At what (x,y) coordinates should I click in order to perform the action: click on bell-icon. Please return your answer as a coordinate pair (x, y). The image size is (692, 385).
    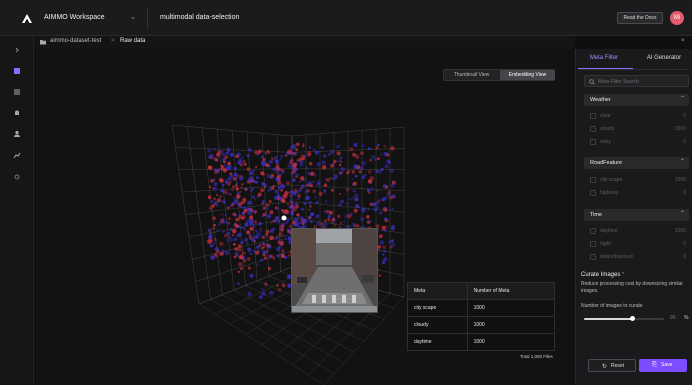
    Looking at the image, I should click on (17, 113).